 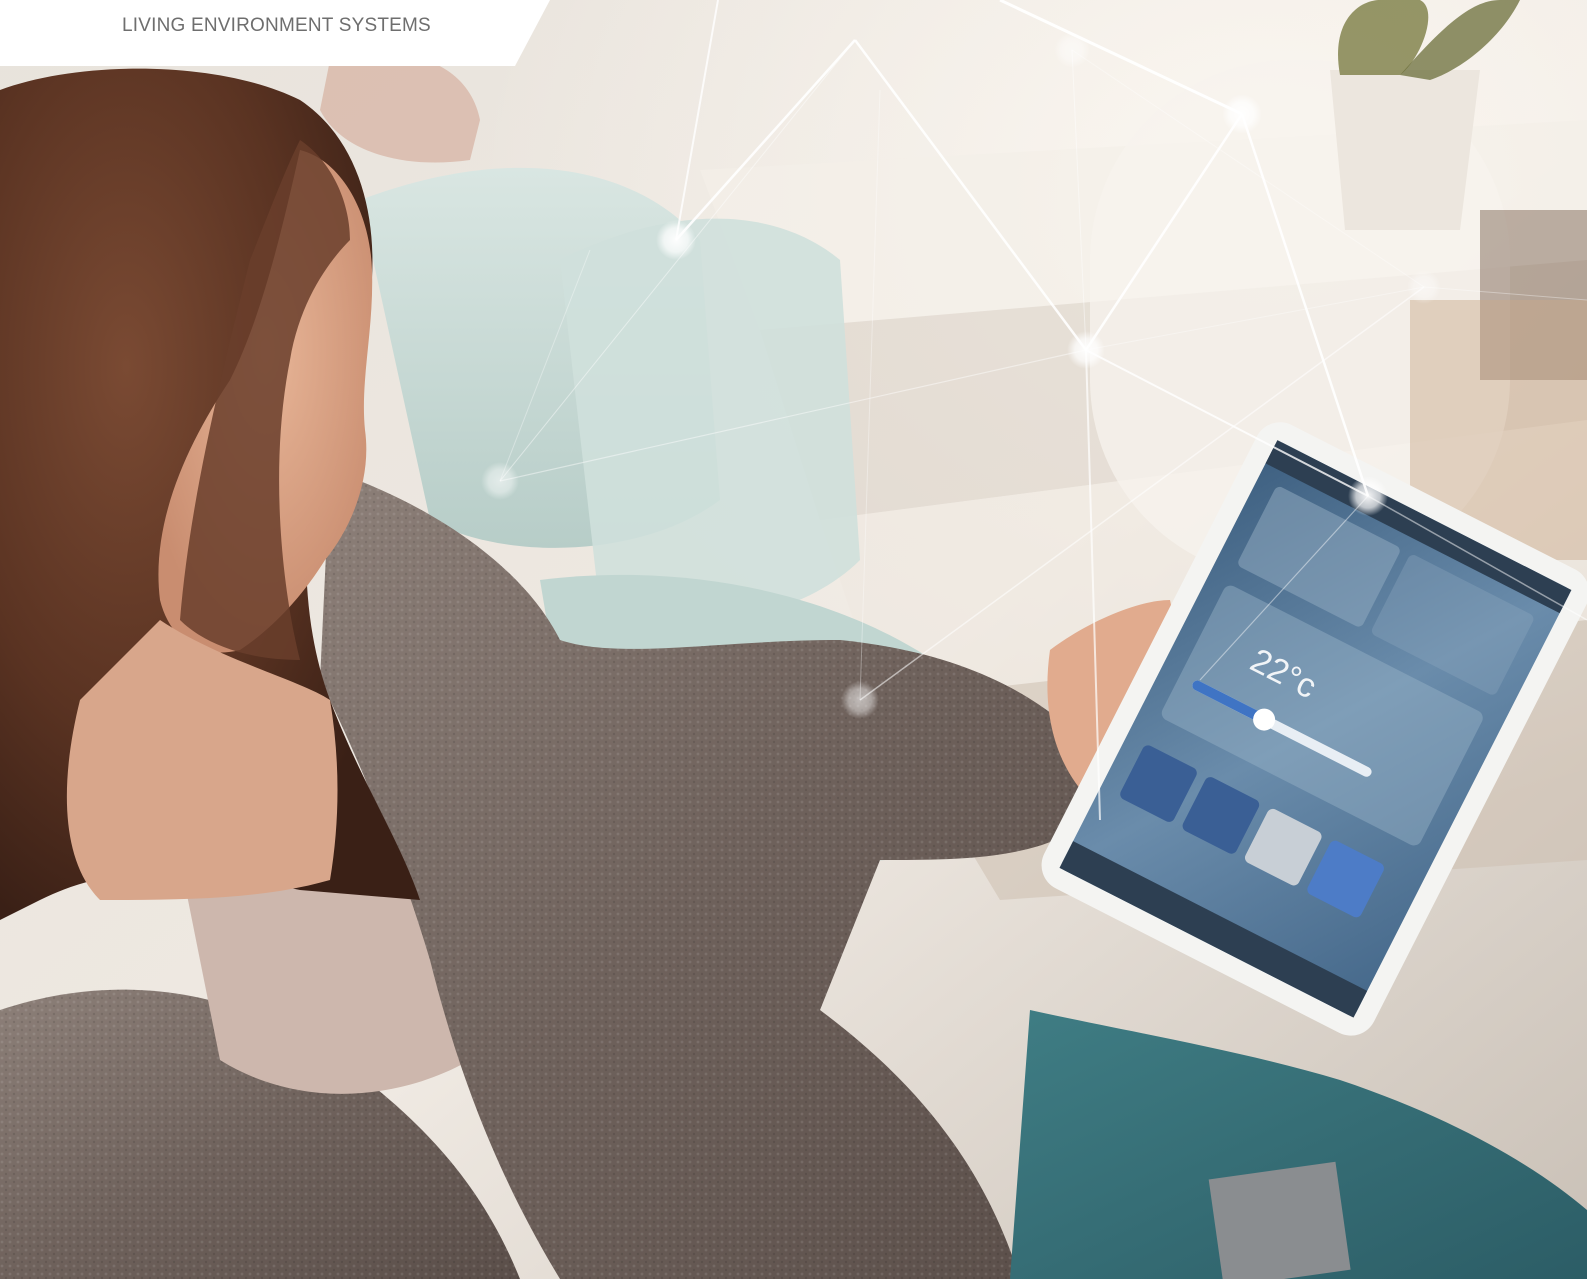 I want to click on section-header-label: LIVING ENVIRONMENT SYSTEMS, so click(x=276, y=25).